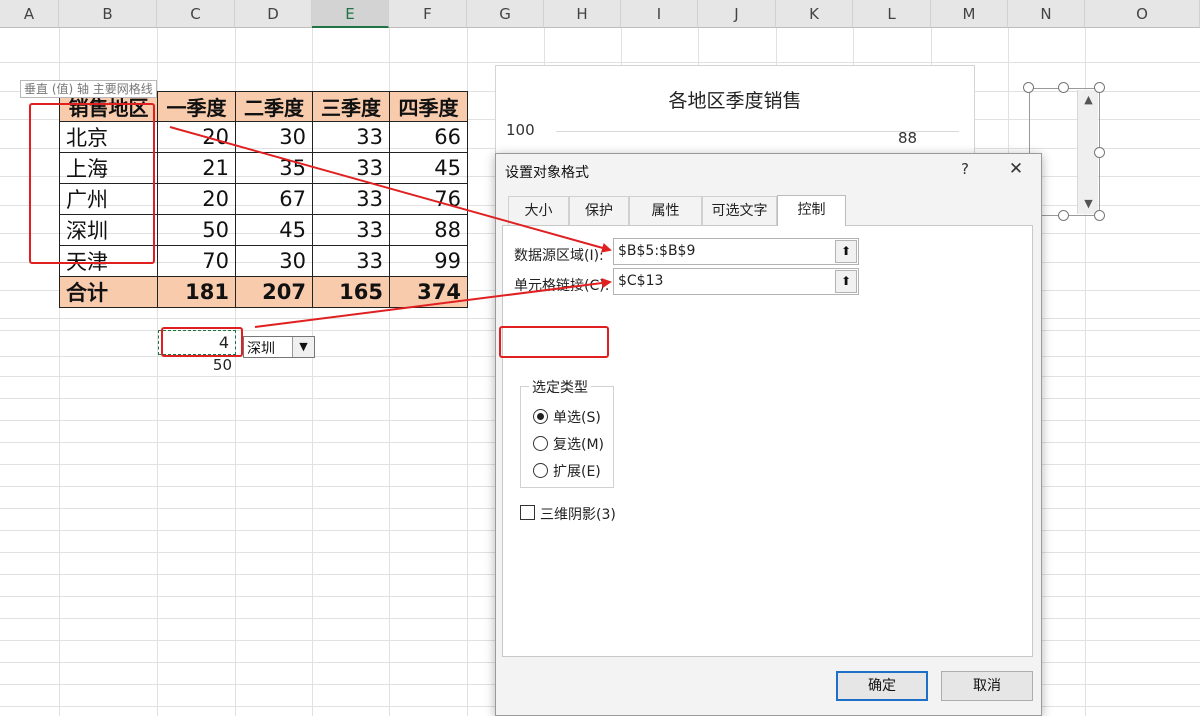 The width and height of the screenshot is (1200, 716). What do you see at coordinates (987, 686) in the screenshot?
I see `cancel-button: 取消` at bounding box center [987, 686].